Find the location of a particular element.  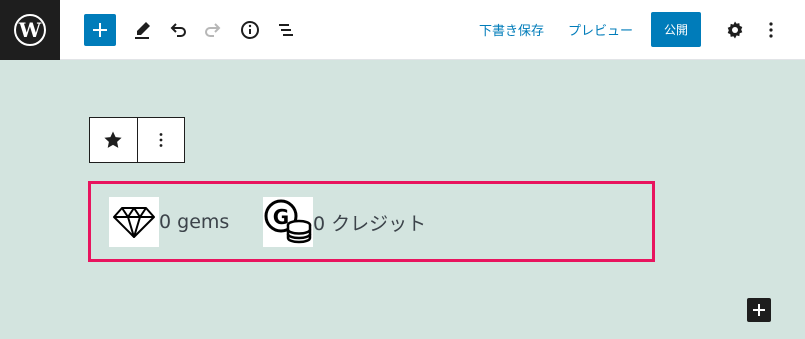

block-options-button is located at coordinates (160, 140).